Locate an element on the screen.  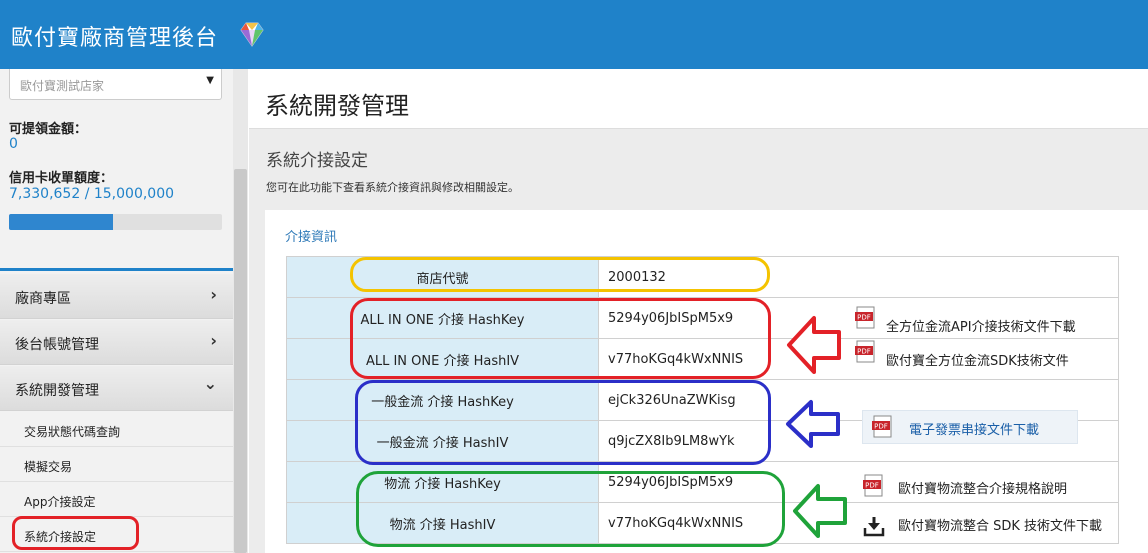
einvoice-doc-link: PDF 電子發票串接文件下載 is located at coordinates (970, 427).